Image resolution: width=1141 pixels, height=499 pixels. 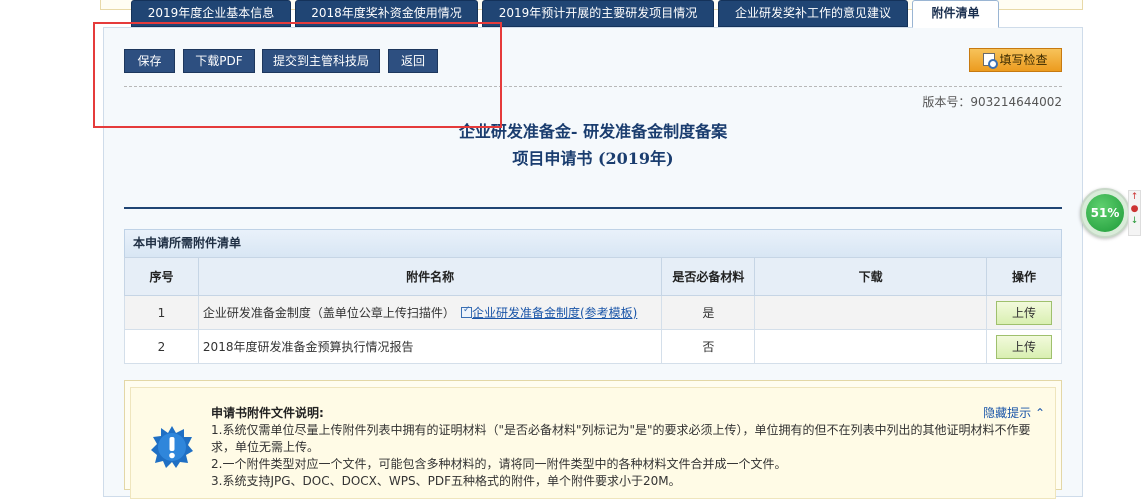 I want to click on version-number: 版本号：903214644002, so click(x=992, y=102).